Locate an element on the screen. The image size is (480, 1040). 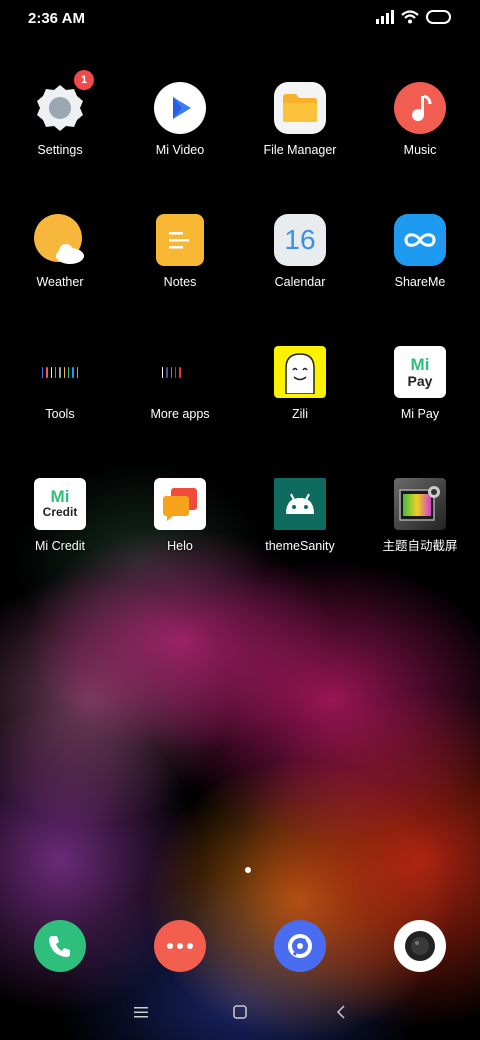
messages-button is located at coordinates (180, 946).